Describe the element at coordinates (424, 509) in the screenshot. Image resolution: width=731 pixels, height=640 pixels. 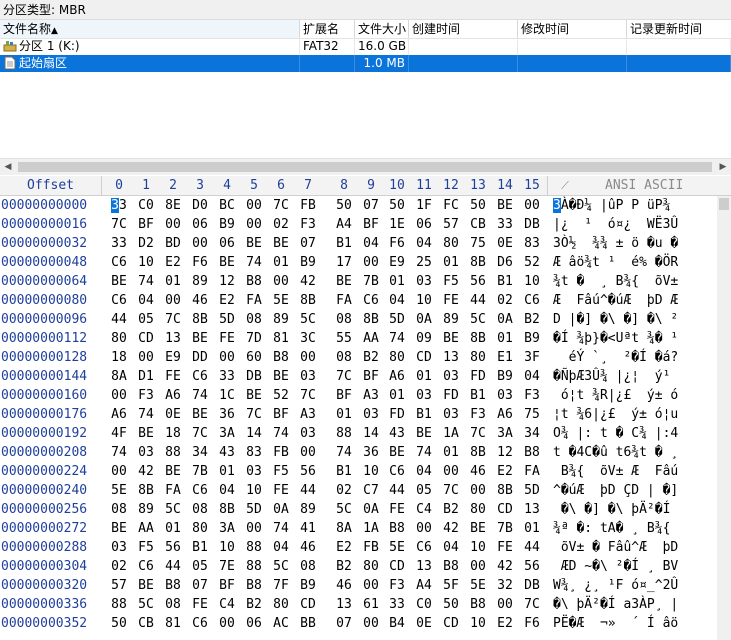
I see `hex-byte: C4` at that location.